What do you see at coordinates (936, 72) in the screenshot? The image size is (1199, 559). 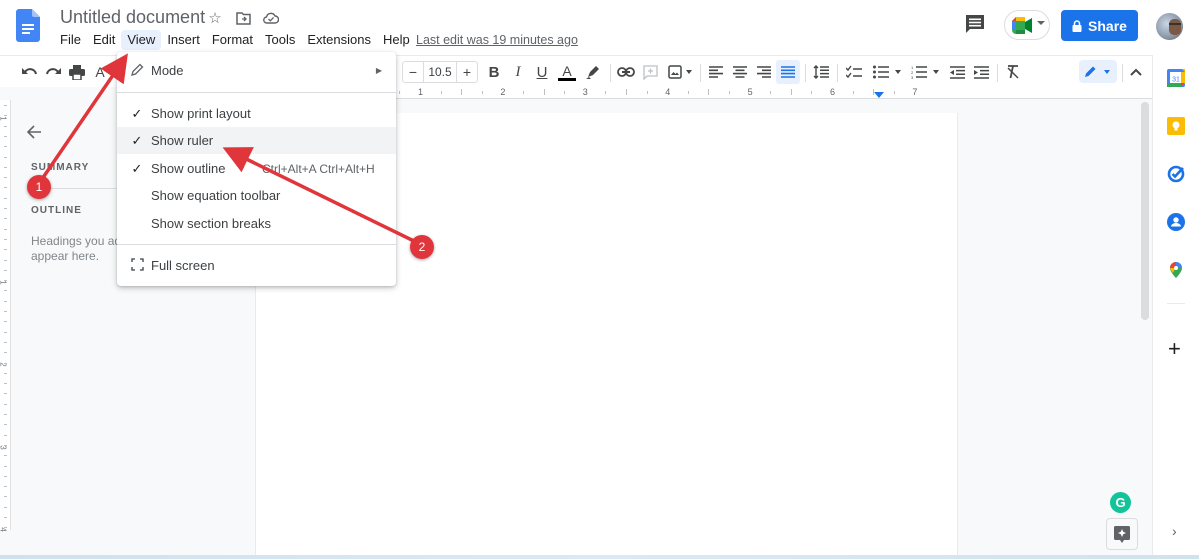 I see `numbered-list-dropdown-icon` at bounding box center [936, 72].